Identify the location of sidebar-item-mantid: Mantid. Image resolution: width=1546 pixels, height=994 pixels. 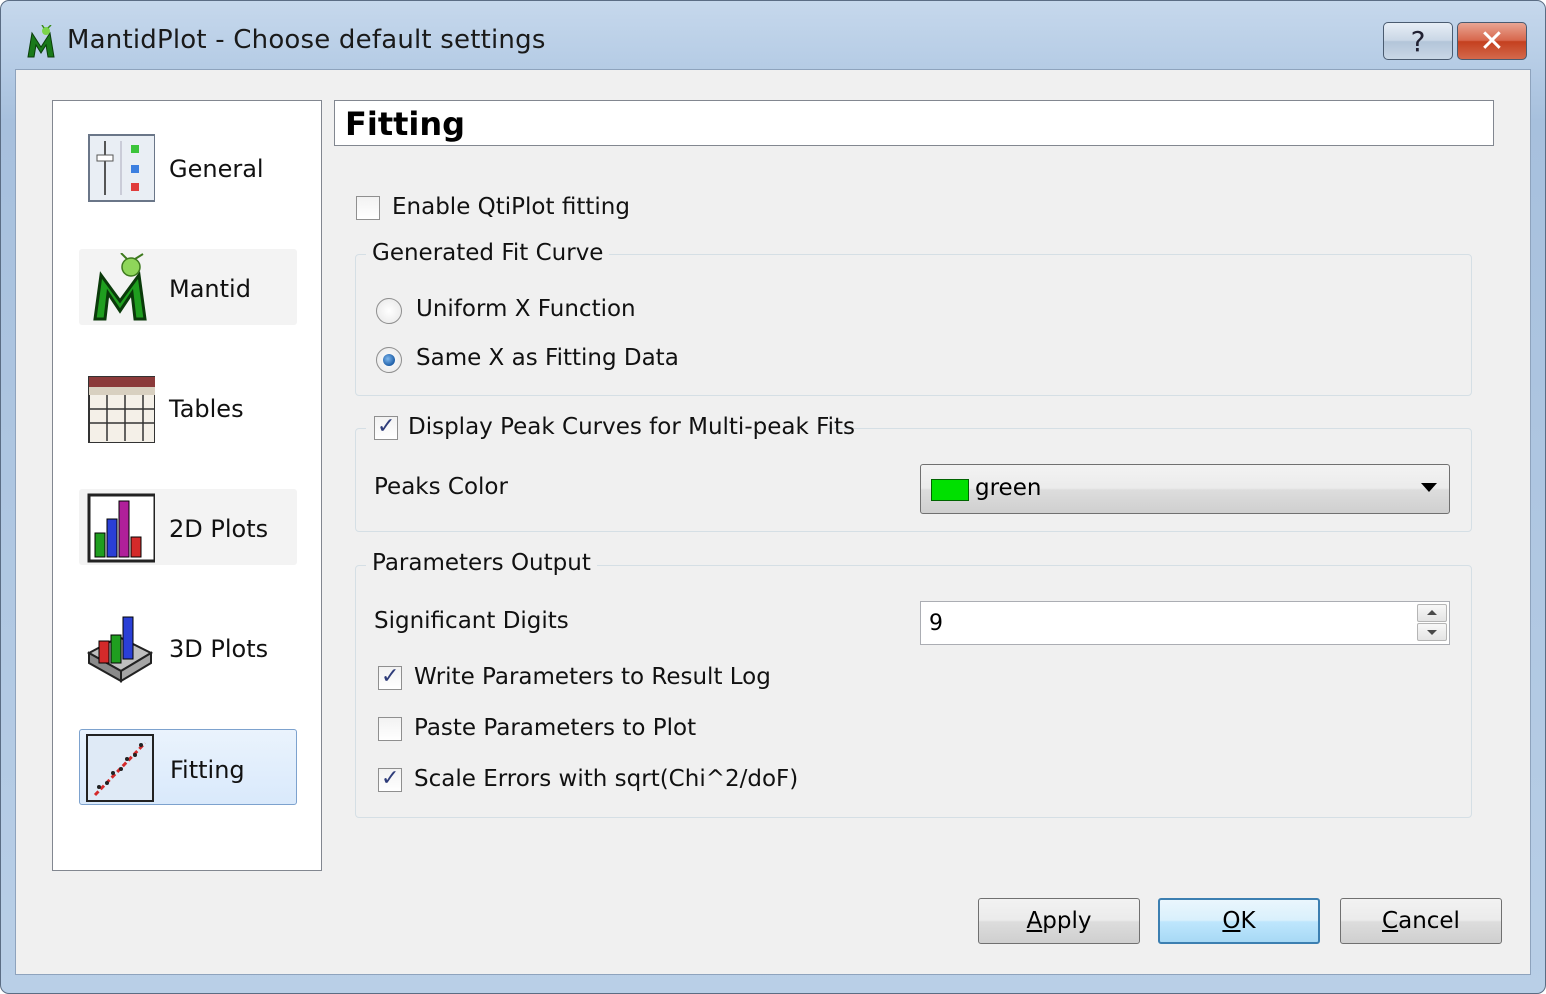
(188, 287).